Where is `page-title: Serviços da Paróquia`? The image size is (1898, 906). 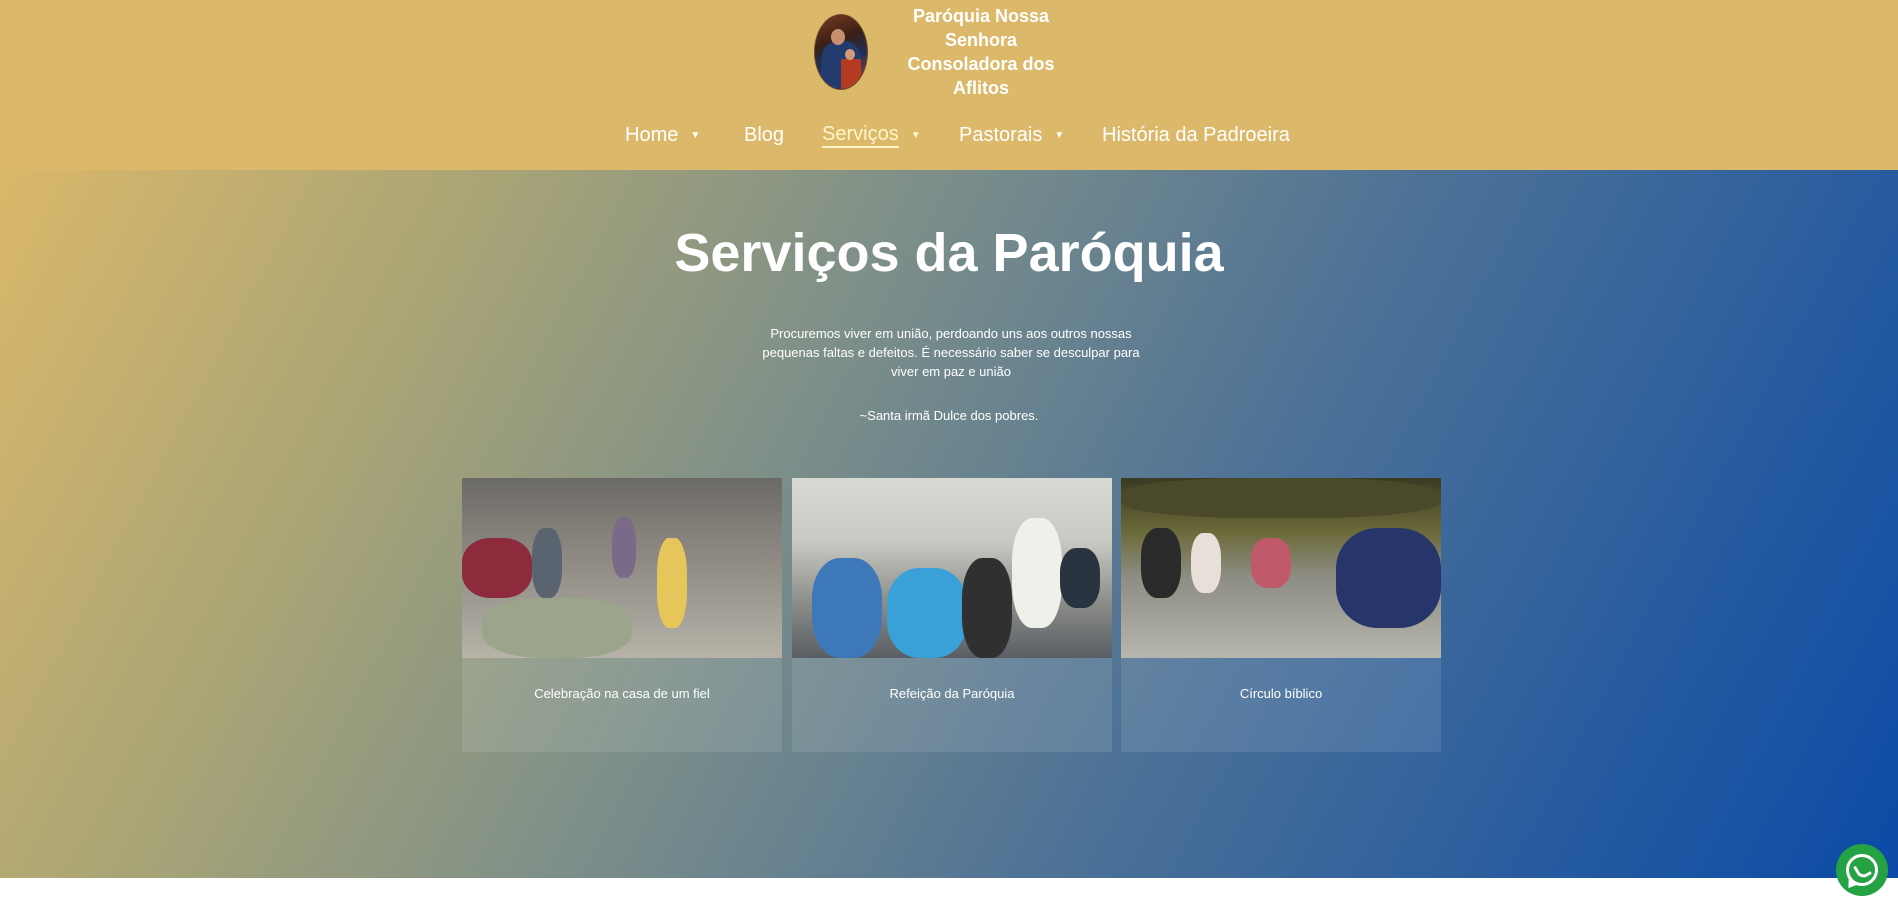
page-title: Serviços da Paróquia is located at coordinates (949, 253).